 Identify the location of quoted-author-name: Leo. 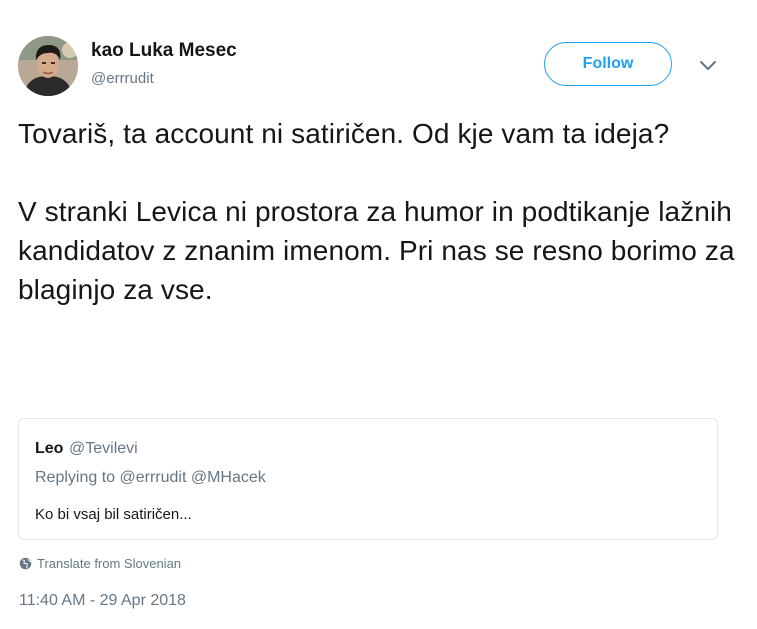
(49, 448).